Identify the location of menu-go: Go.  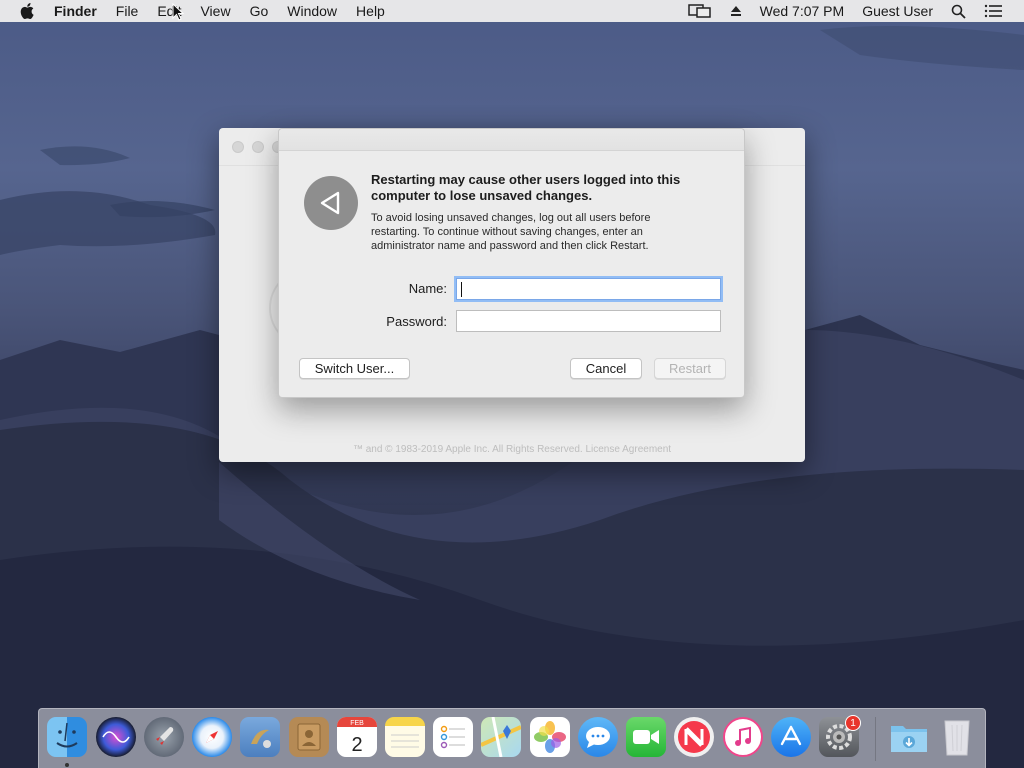
(259, 11).